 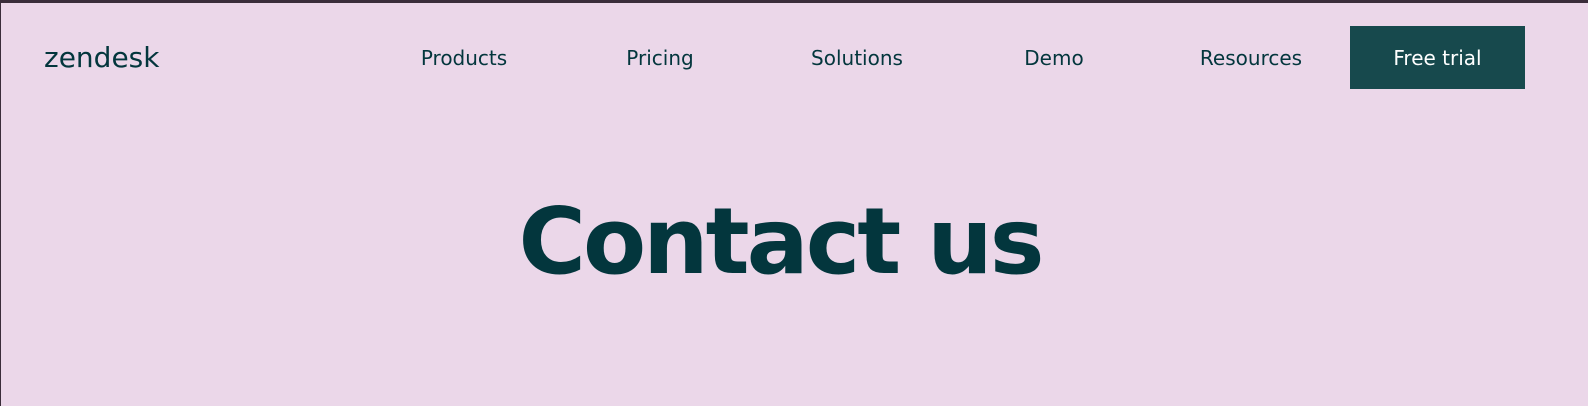 I want to click on nav-pricing-link: Pricing, so click(x=659, y=58).